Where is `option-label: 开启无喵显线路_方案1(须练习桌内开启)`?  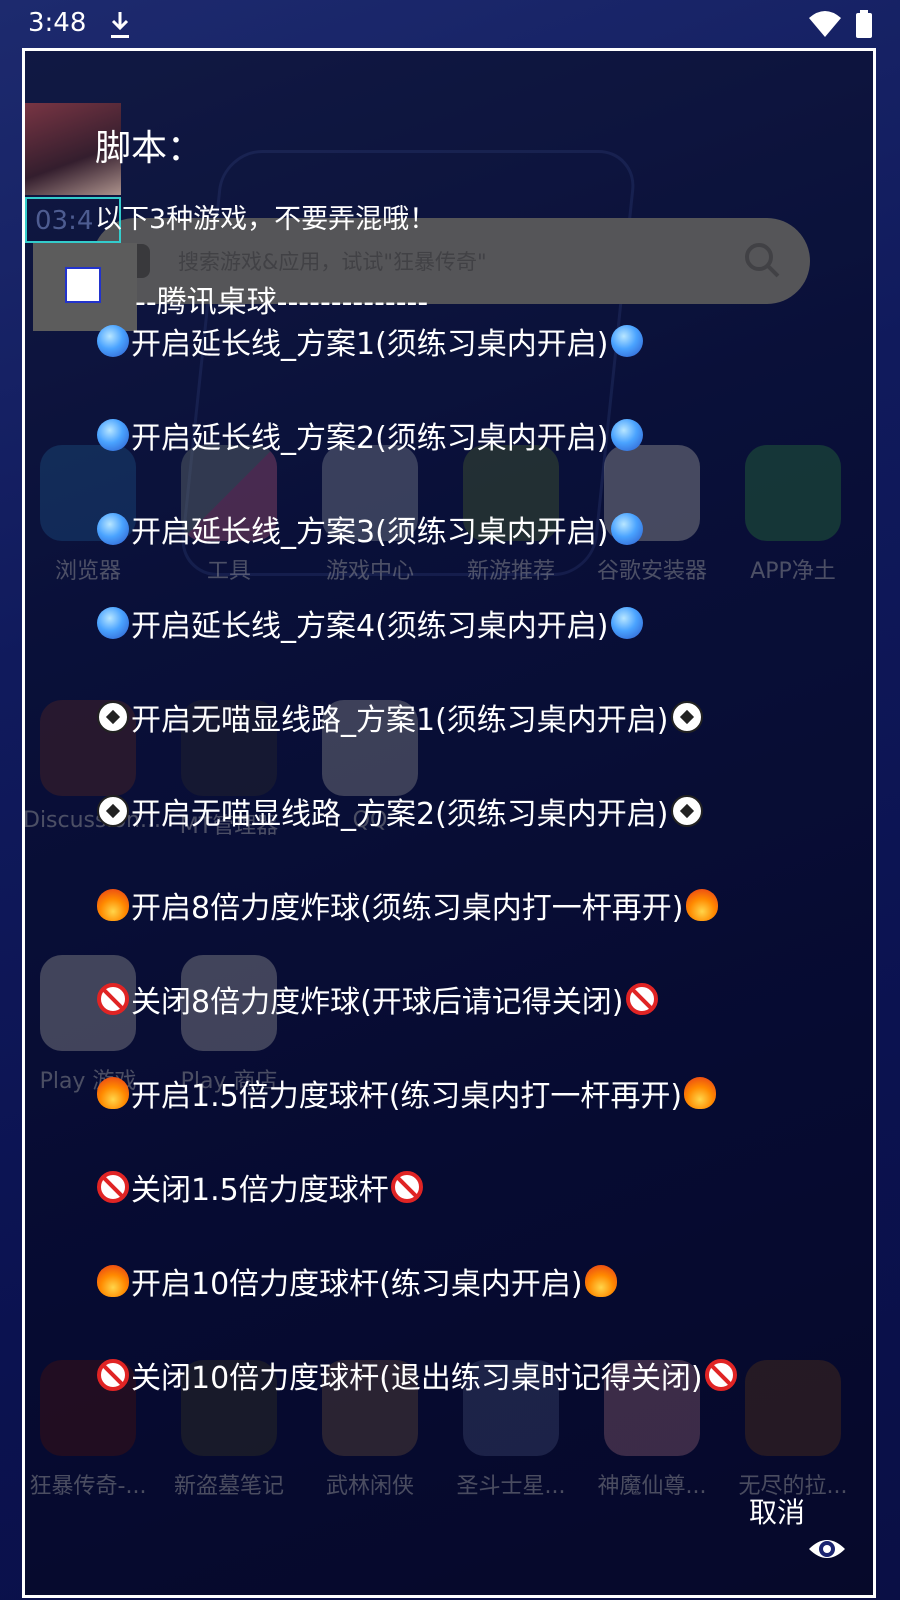 option-label: 开启无喵显线路_方案1(须练习桌内开启) is located at coordinates (400, 720).